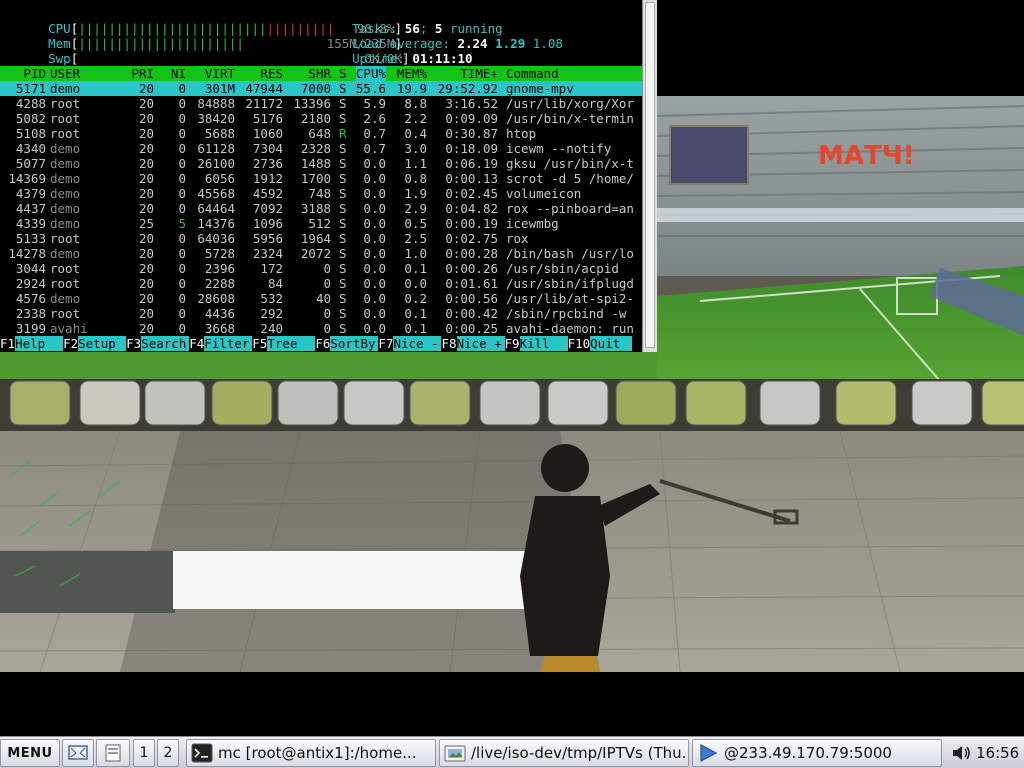 The image size is (1024, 768). What do you see at coordinates (512, 343) in the screenshot?
I see `fkey-key: F9` at bounding box center [512, 343].